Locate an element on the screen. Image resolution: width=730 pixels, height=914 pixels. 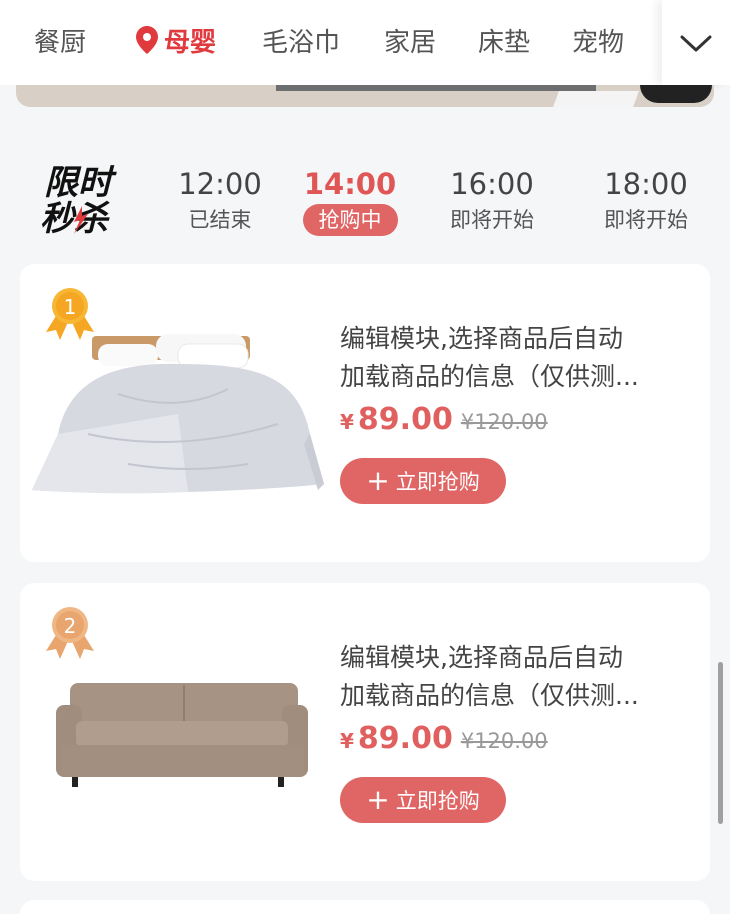
duvet-bed-image is located at coordinates (176, 414).